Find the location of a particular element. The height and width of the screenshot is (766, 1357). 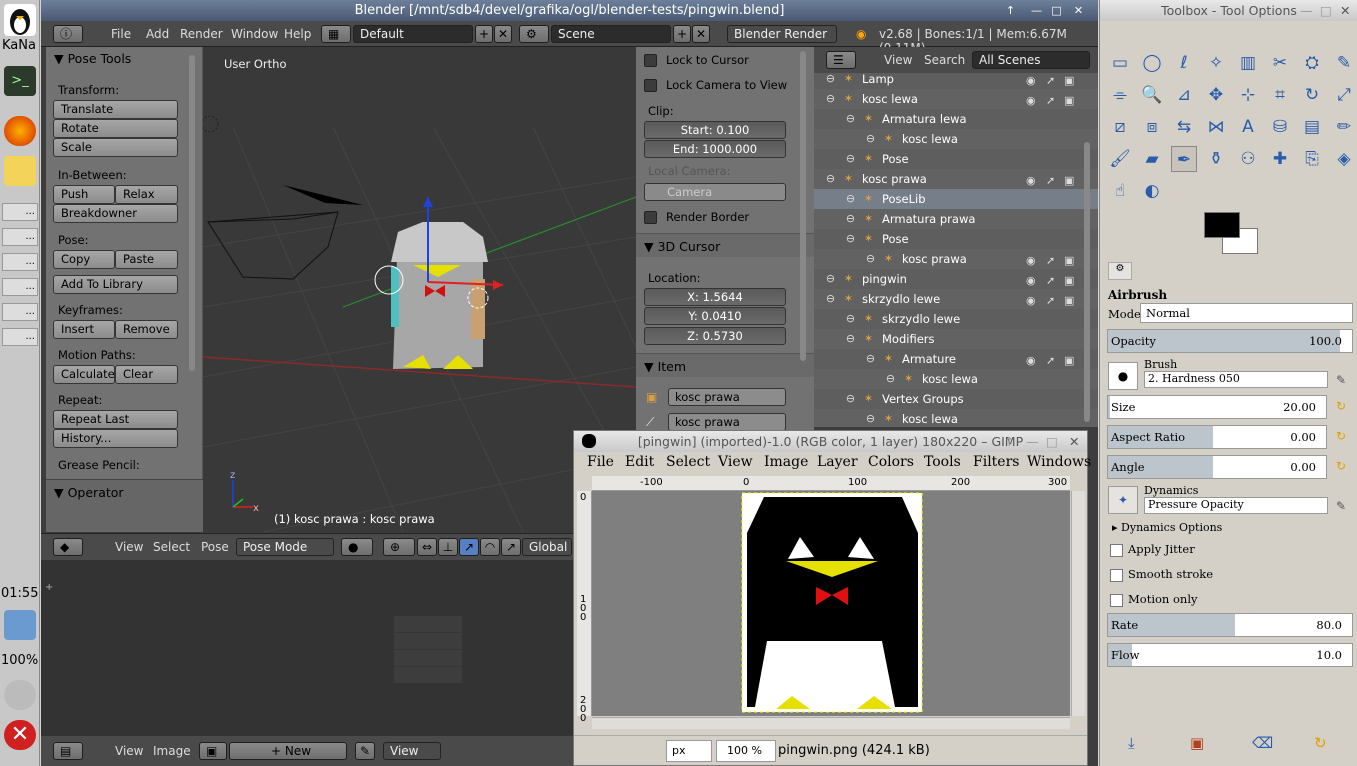

outliner-row: ⊖ ✶ kosc lewa is located at coordinates (956, 379).